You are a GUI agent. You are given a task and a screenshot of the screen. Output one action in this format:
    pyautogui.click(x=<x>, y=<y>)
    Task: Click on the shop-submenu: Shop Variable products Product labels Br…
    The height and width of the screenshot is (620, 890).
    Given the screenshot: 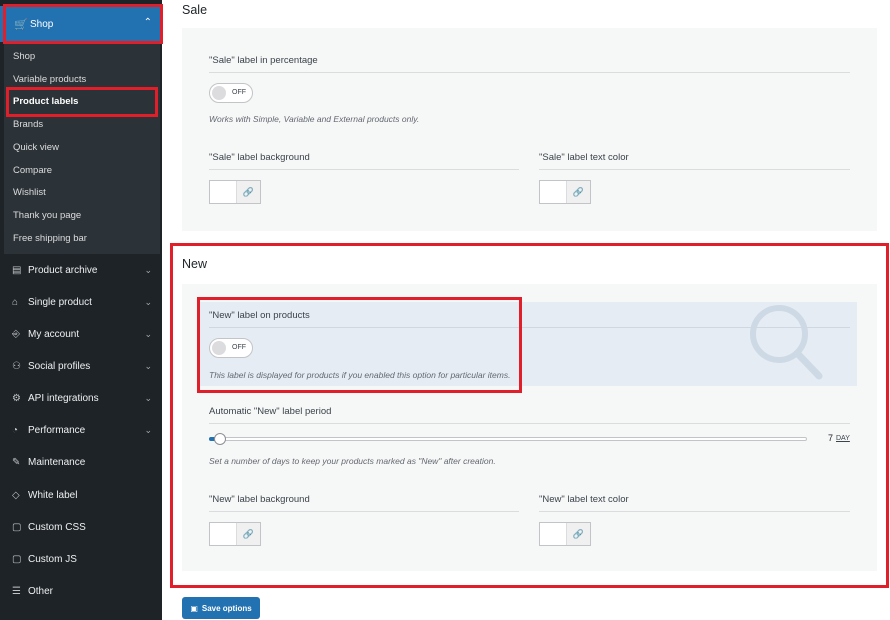 What is the action you would take?
    pyautogui.click(x=82, y=149)
    